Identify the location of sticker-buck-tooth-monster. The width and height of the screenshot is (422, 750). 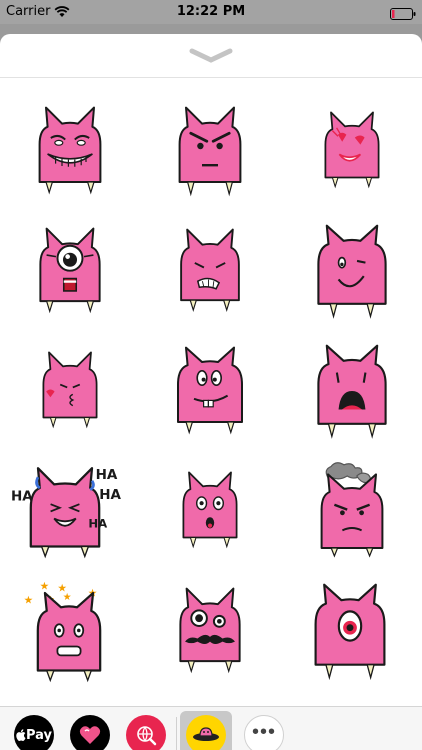
(210, 386).